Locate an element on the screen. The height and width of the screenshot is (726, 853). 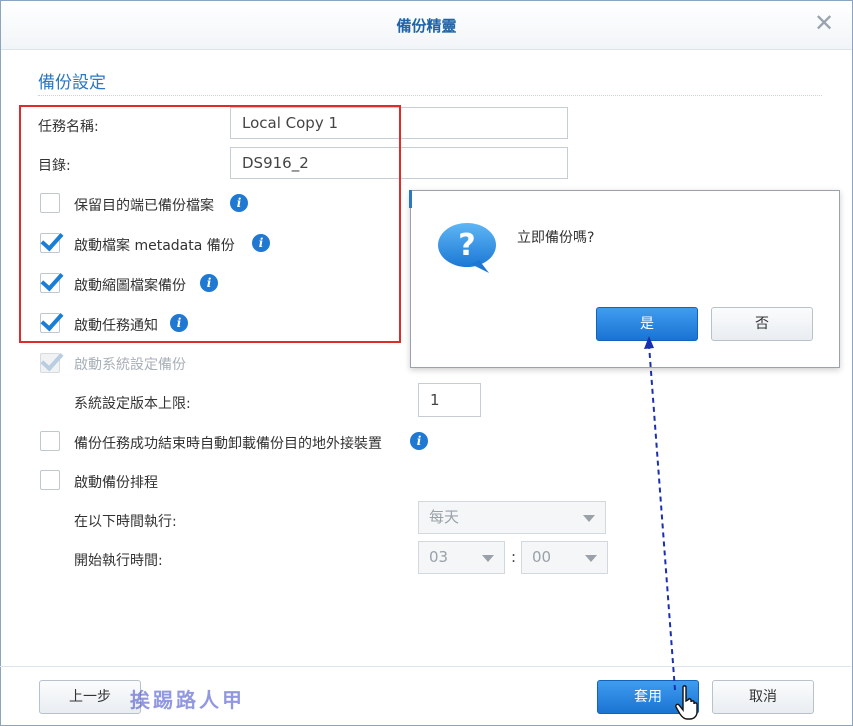
config-backup-label: 啟動系統設定備份 is located at coordinates (130, 365).